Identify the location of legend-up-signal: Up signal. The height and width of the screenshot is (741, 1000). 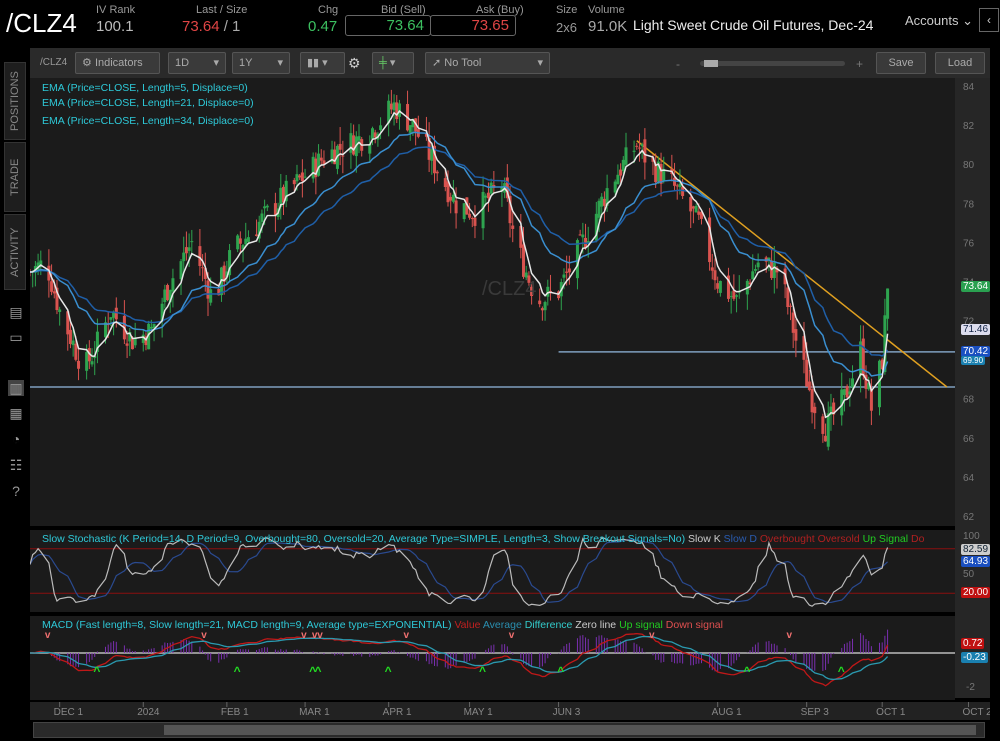
(641, 625).